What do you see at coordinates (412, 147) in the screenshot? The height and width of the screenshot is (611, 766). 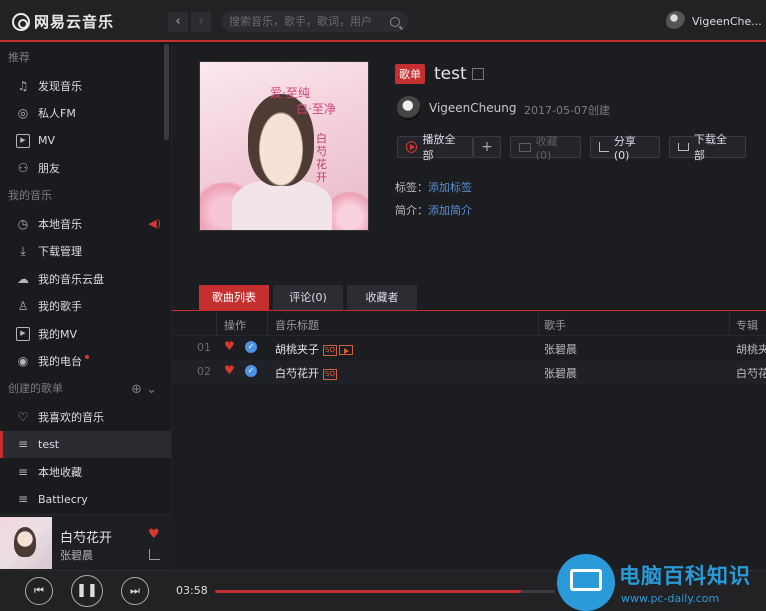 I see `play-circle-icon` at bounding box center [412, 147].